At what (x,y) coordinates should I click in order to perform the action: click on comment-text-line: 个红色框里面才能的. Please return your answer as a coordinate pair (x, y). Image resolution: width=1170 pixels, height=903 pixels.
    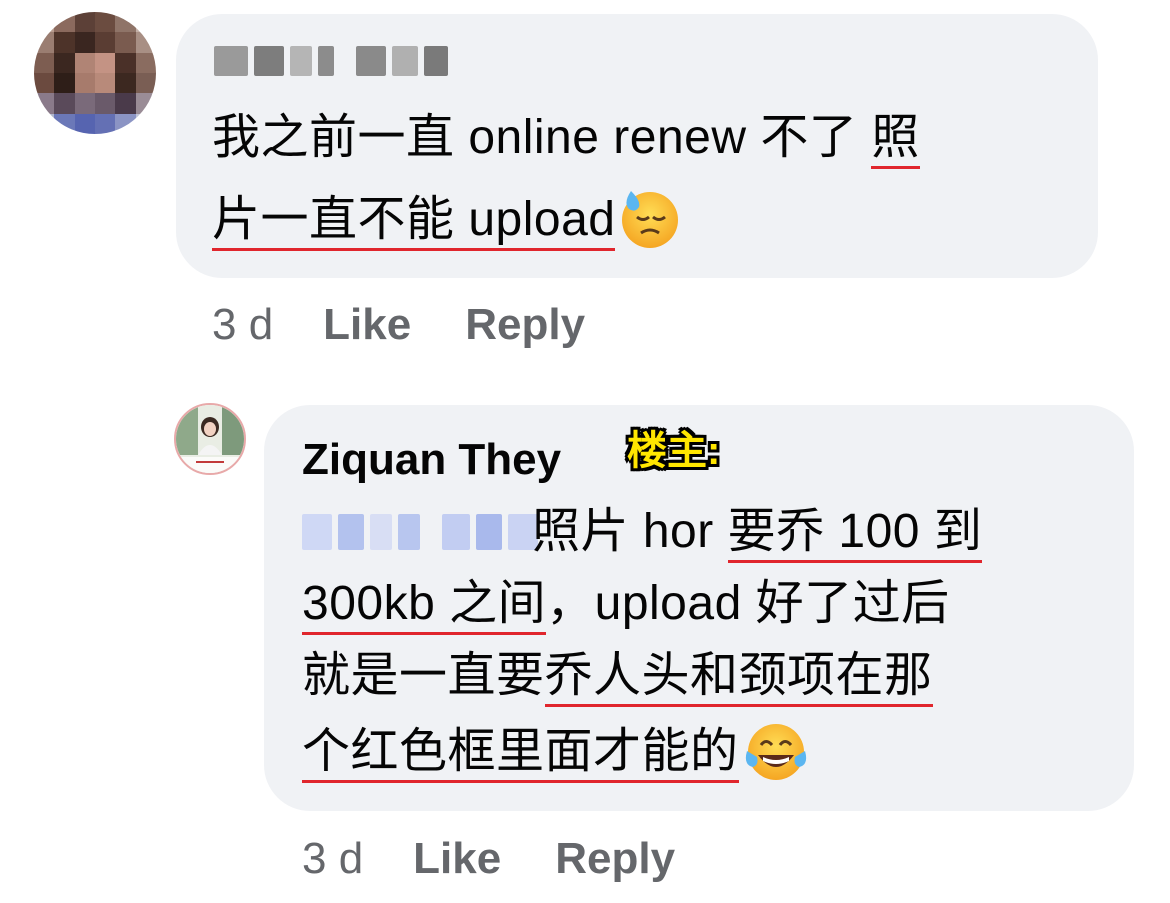
    Looking at the image, I should click on (555, 753).